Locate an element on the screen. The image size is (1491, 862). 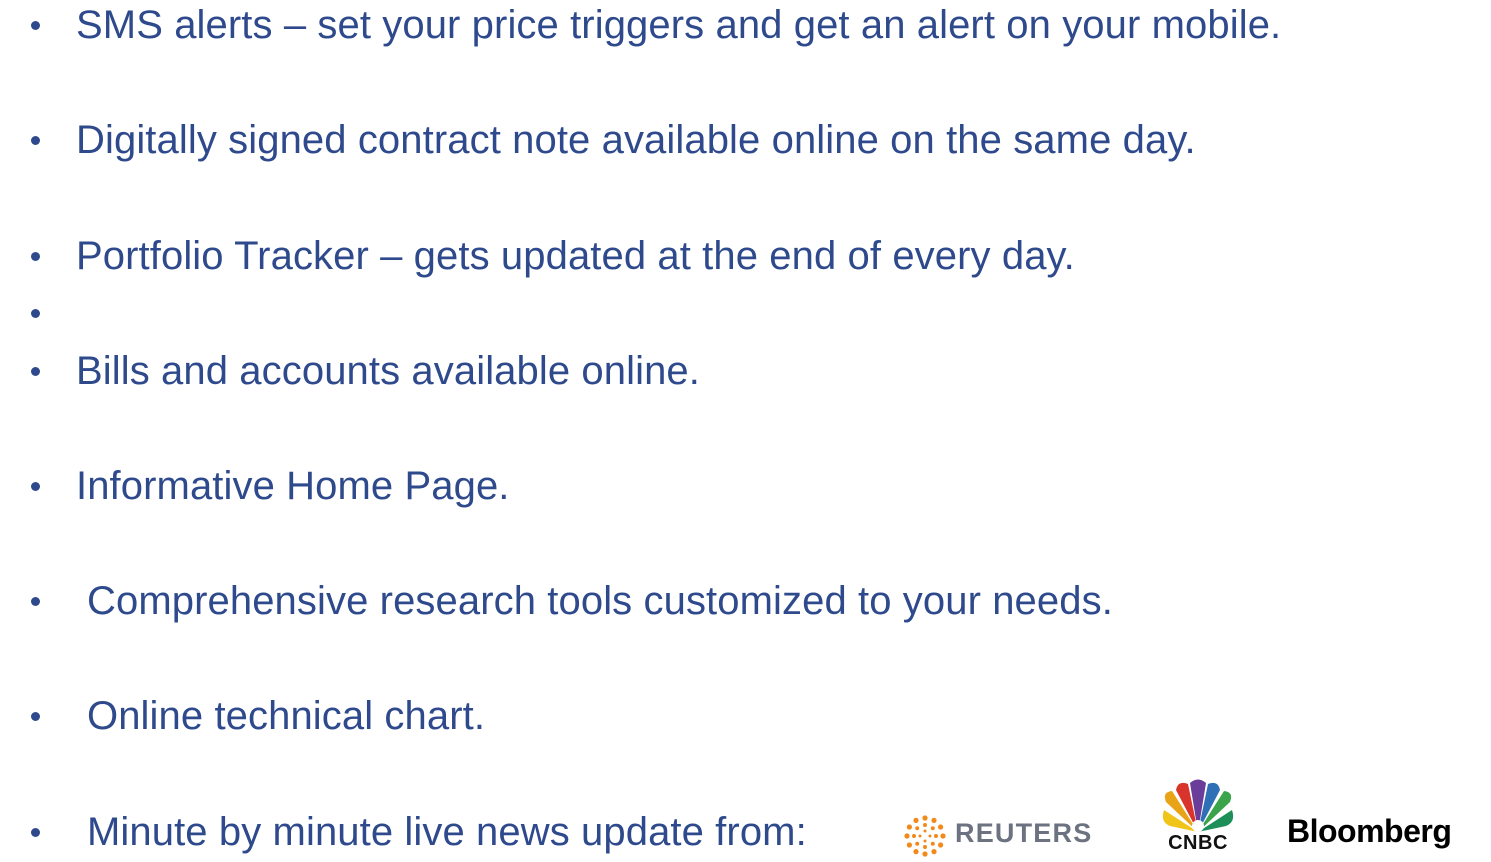
bullet-item-empty is located at coordinates (745, 313).